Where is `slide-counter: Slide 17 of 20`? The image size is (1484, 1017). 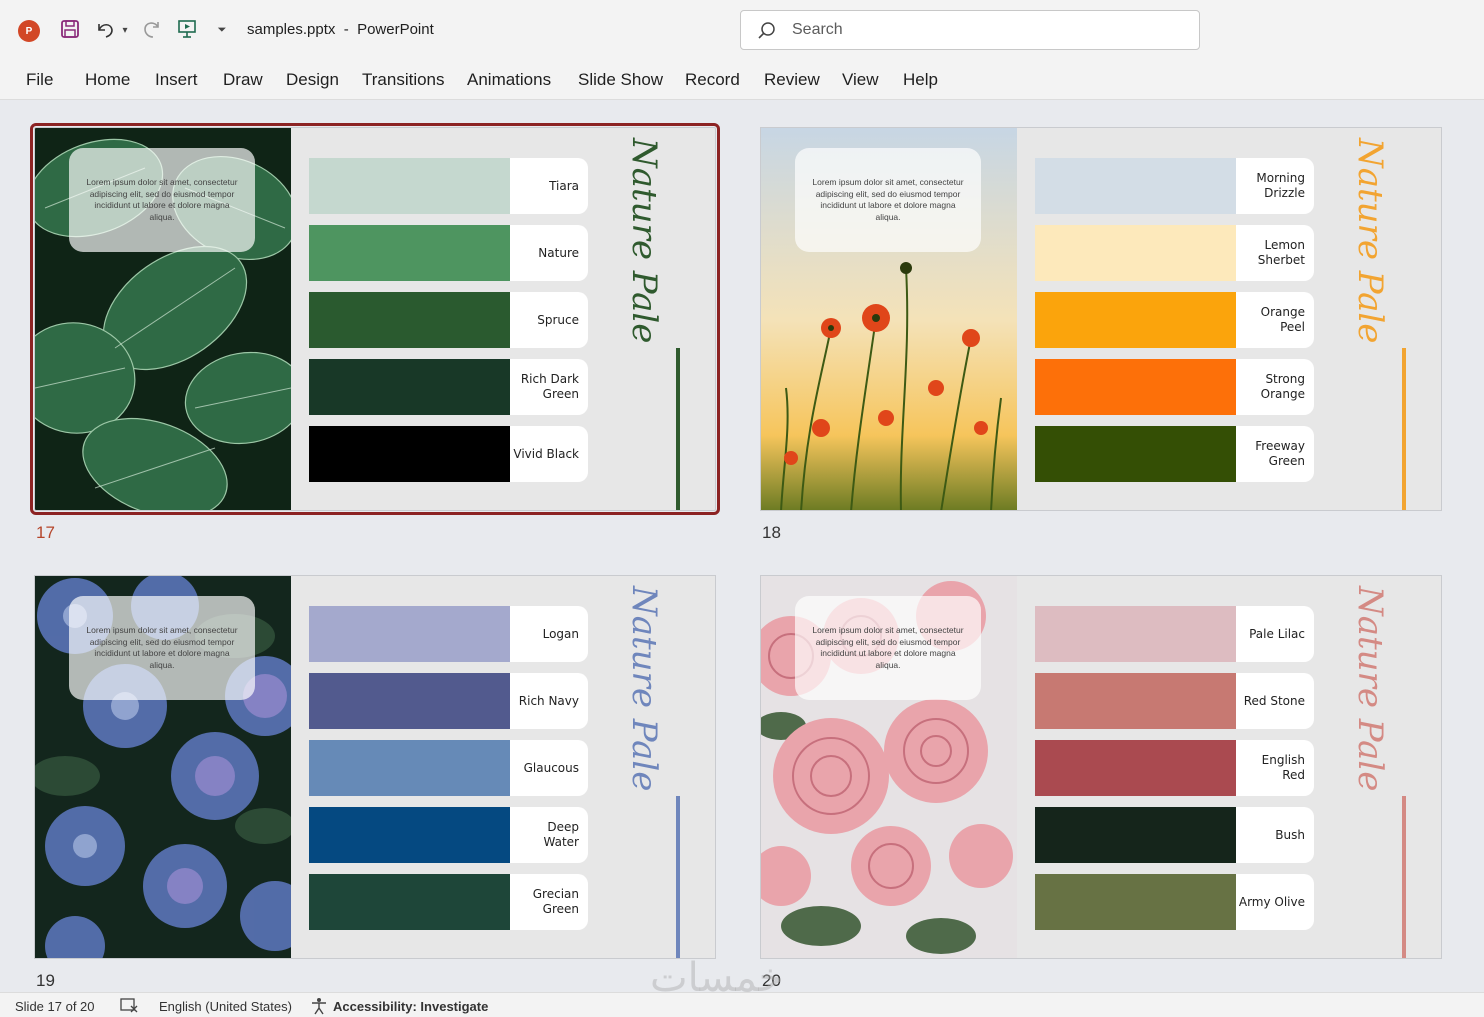
slide-counter: Slide 17 of 20 is located at coordinates (55, 1006).